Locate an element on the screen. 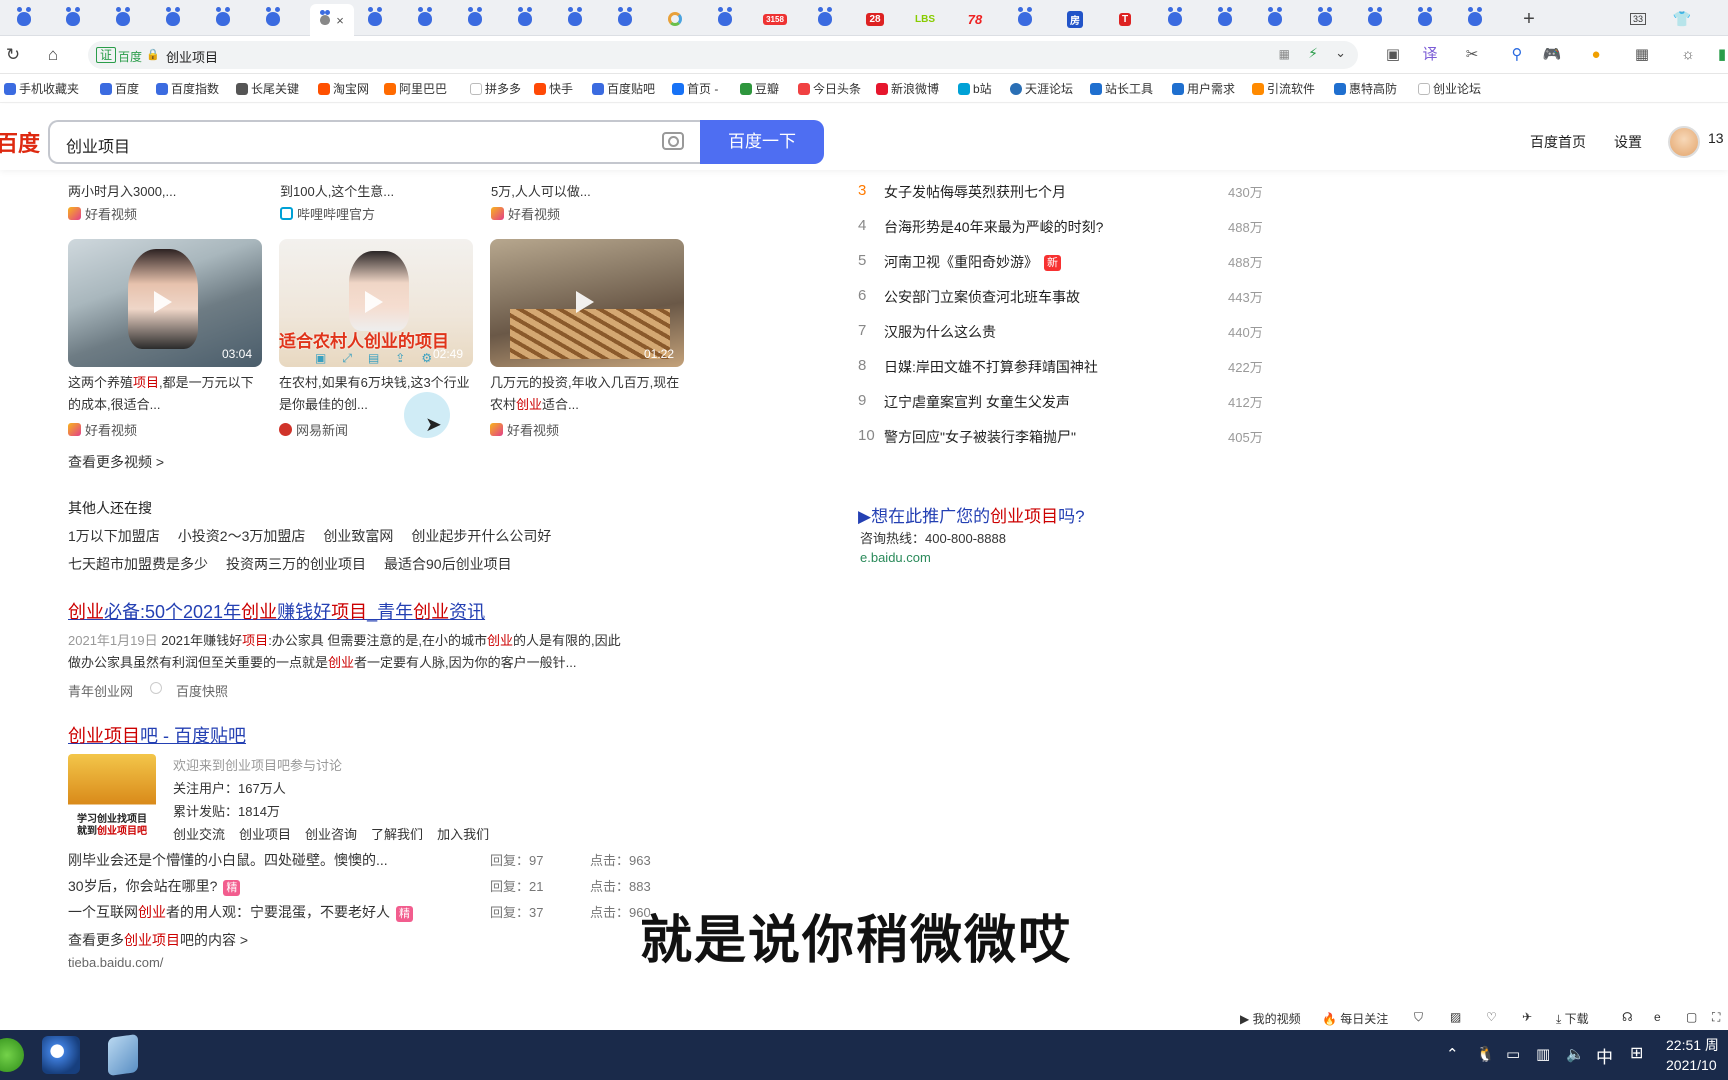 This screenshot has width=1728, height=1080. brightness-icon: ☼ is located at coordinates (1688, 55).